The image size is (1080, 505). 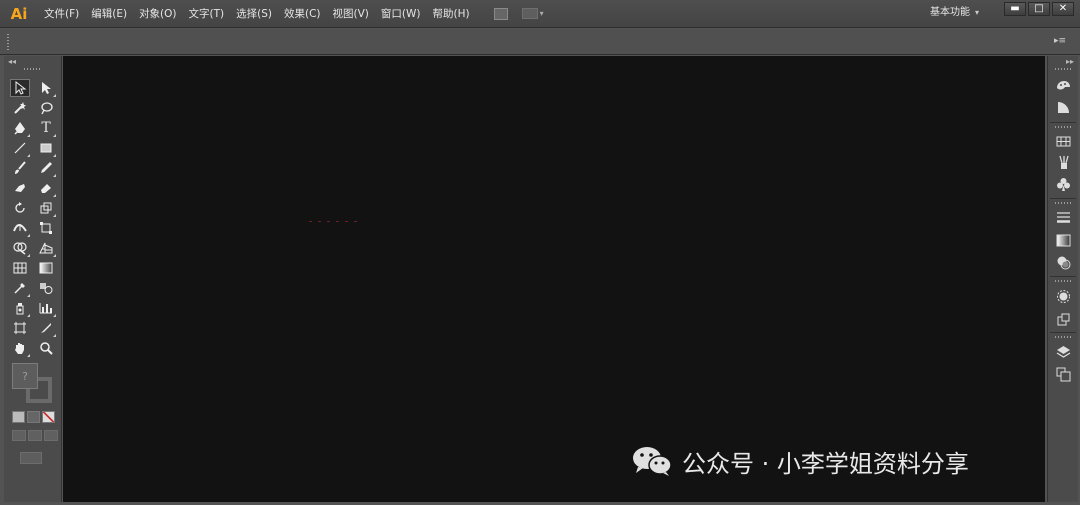 I want to click on pen-tool, so click(x=20, y=128).